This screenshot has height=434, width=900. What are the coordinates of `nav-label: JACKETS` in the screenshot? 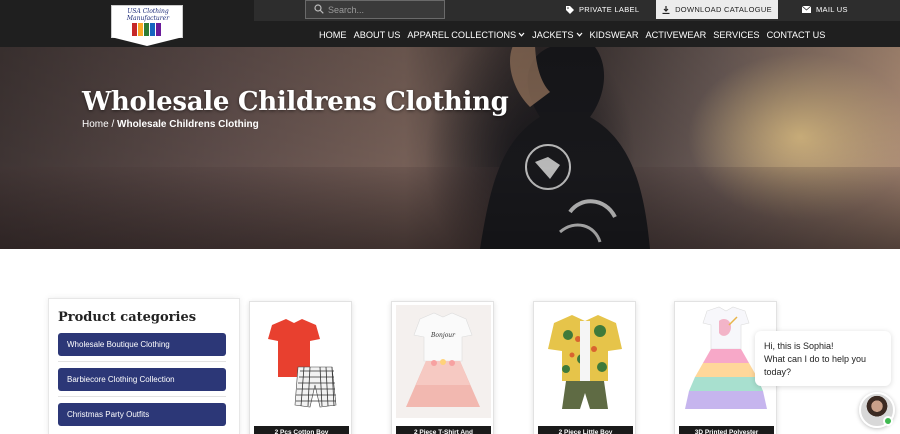 It's located at (553, 34).